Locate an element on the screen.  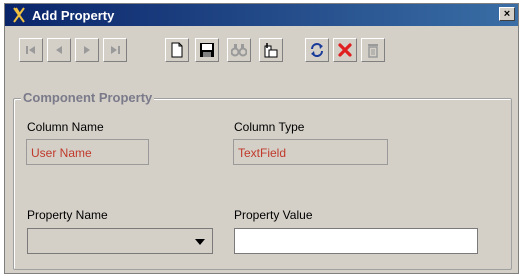
refresh-button is located at coordinates (317, 50).